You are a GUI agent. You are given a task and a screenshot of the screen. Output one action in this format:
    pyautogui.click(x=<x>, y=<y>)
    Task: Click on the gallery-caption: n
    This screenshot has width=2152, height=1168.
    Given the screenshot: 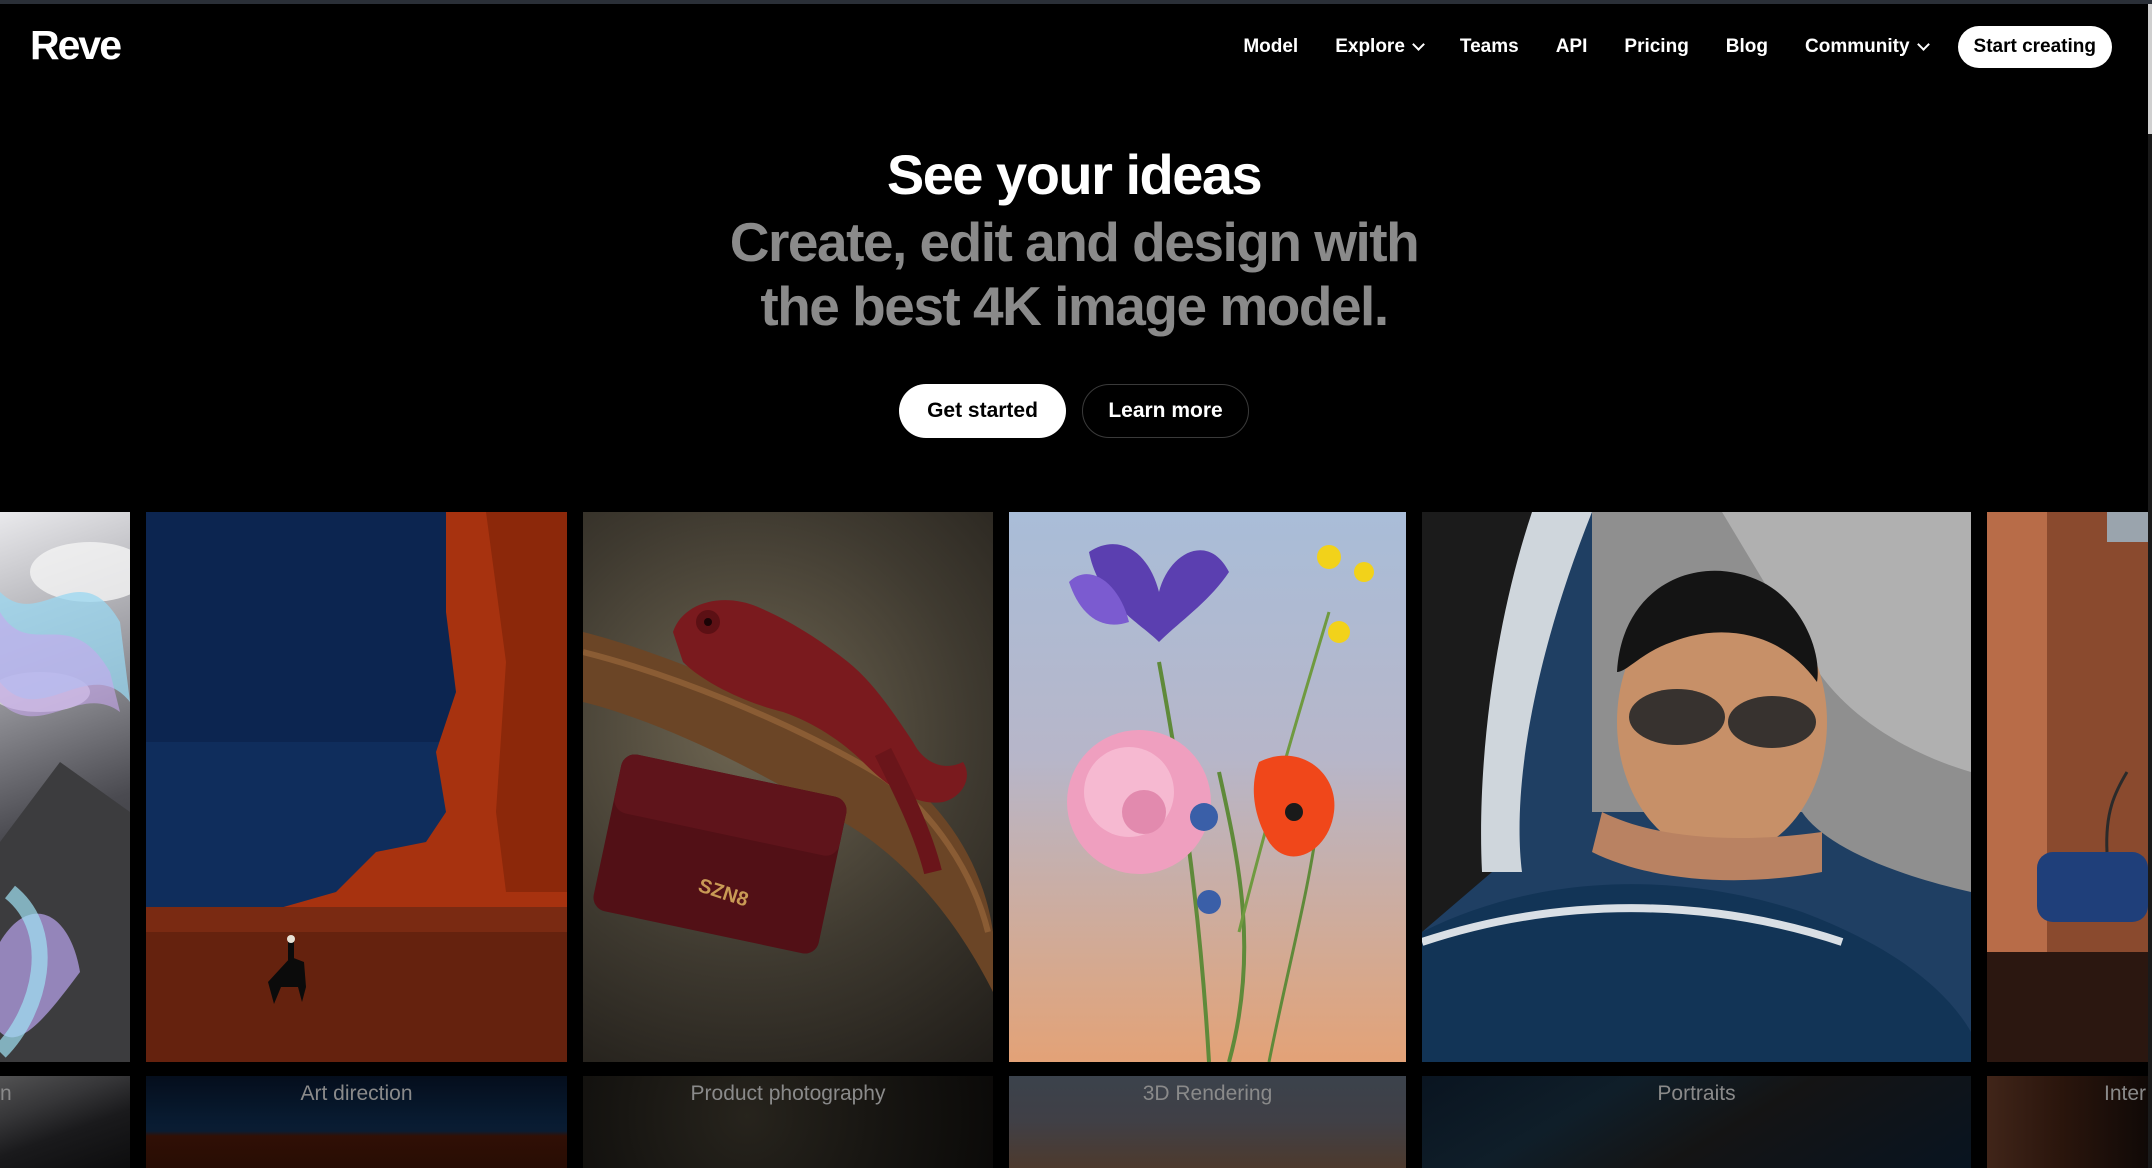 What is the action you would take?
    pyautogui.click(x=6, y=1093)
    